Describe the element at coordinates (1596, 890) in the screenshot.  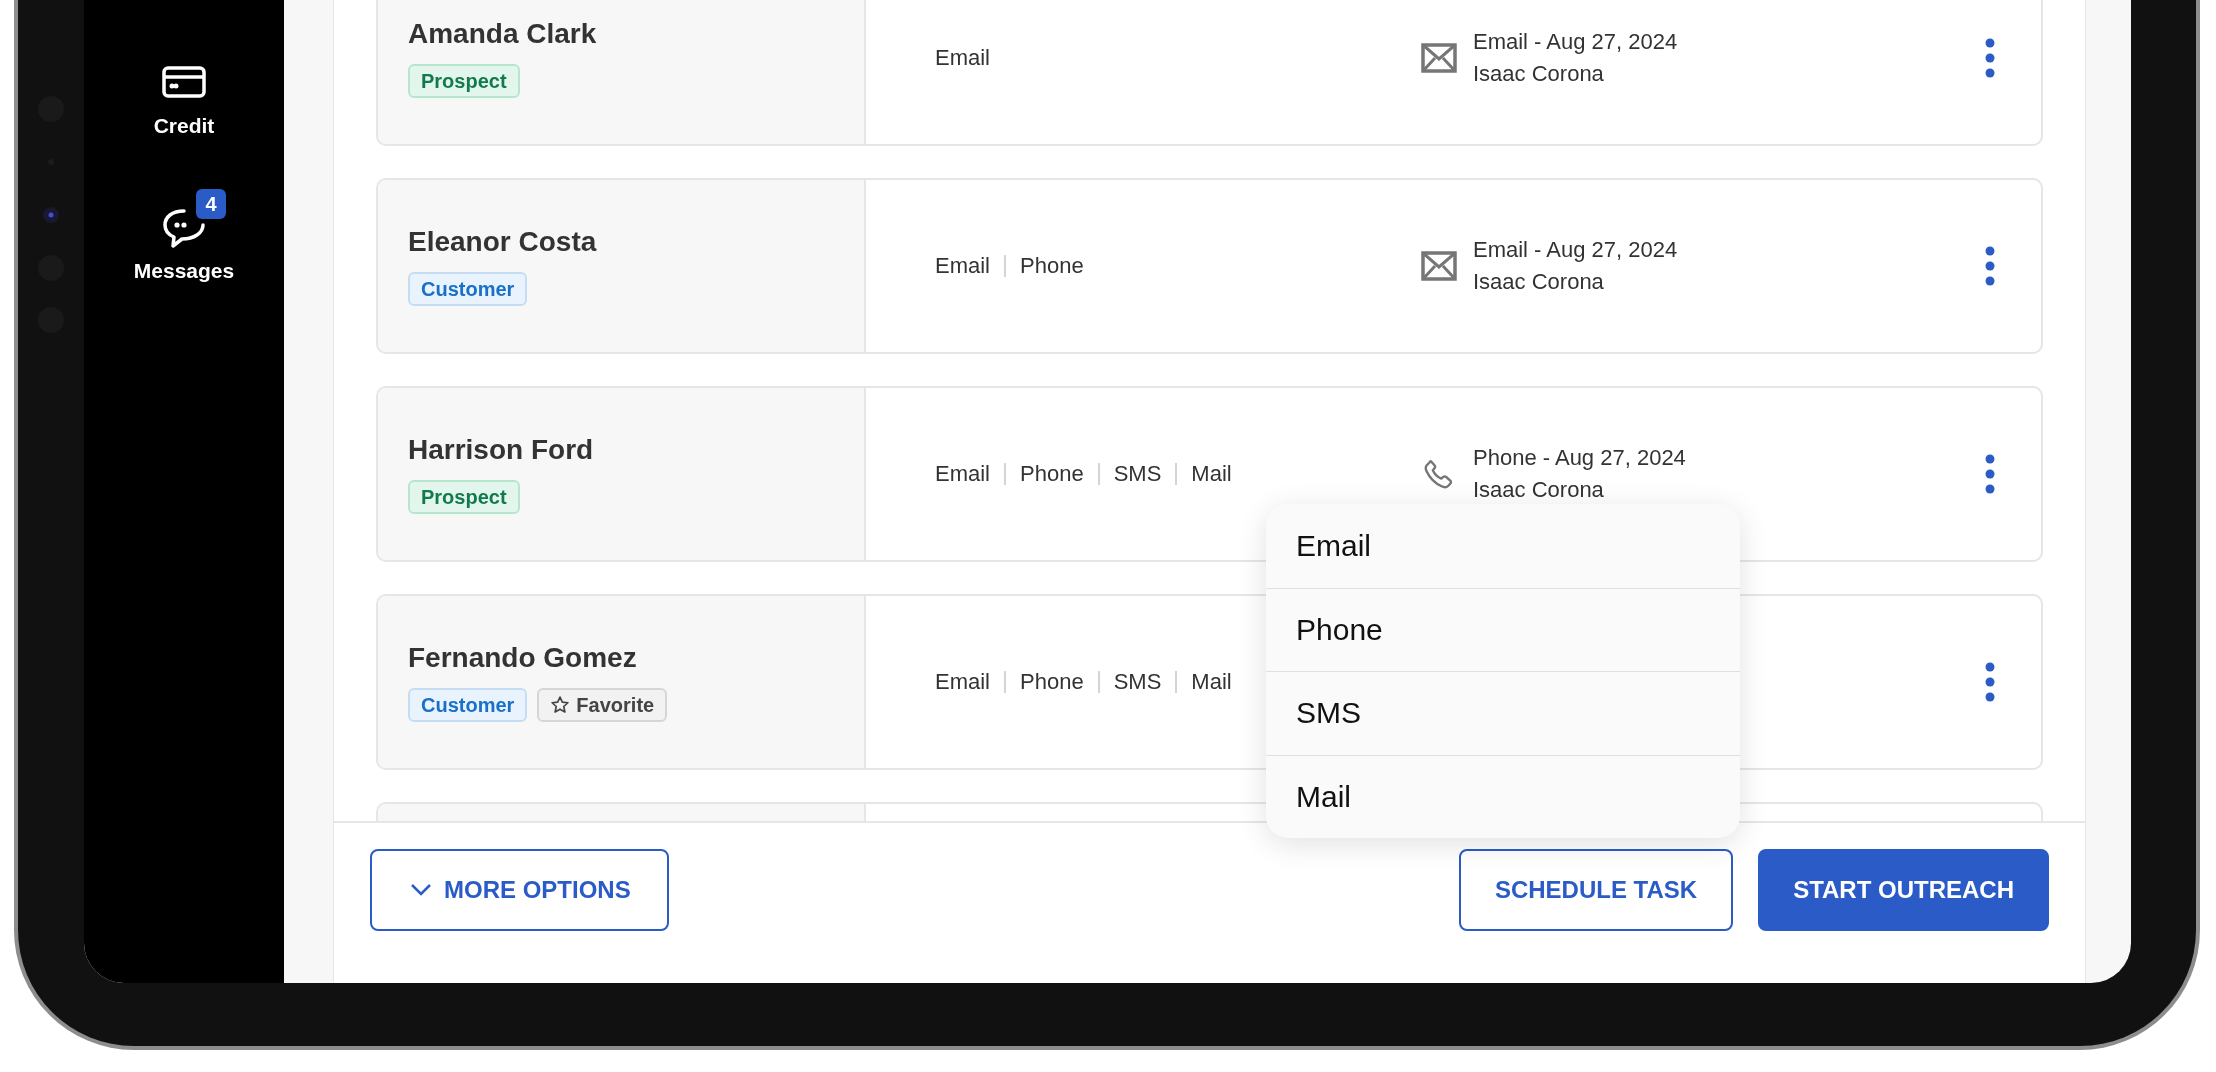
I see `action-button: SCHEDULE TASK` at that location.